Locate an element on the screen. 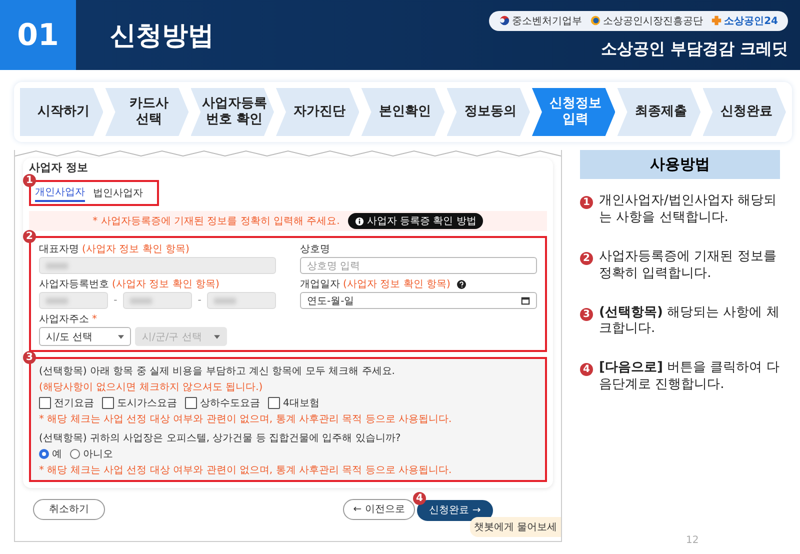 The image size is (800, 554). submit-button: 신청완료 → is located at coordinates (455, 510).